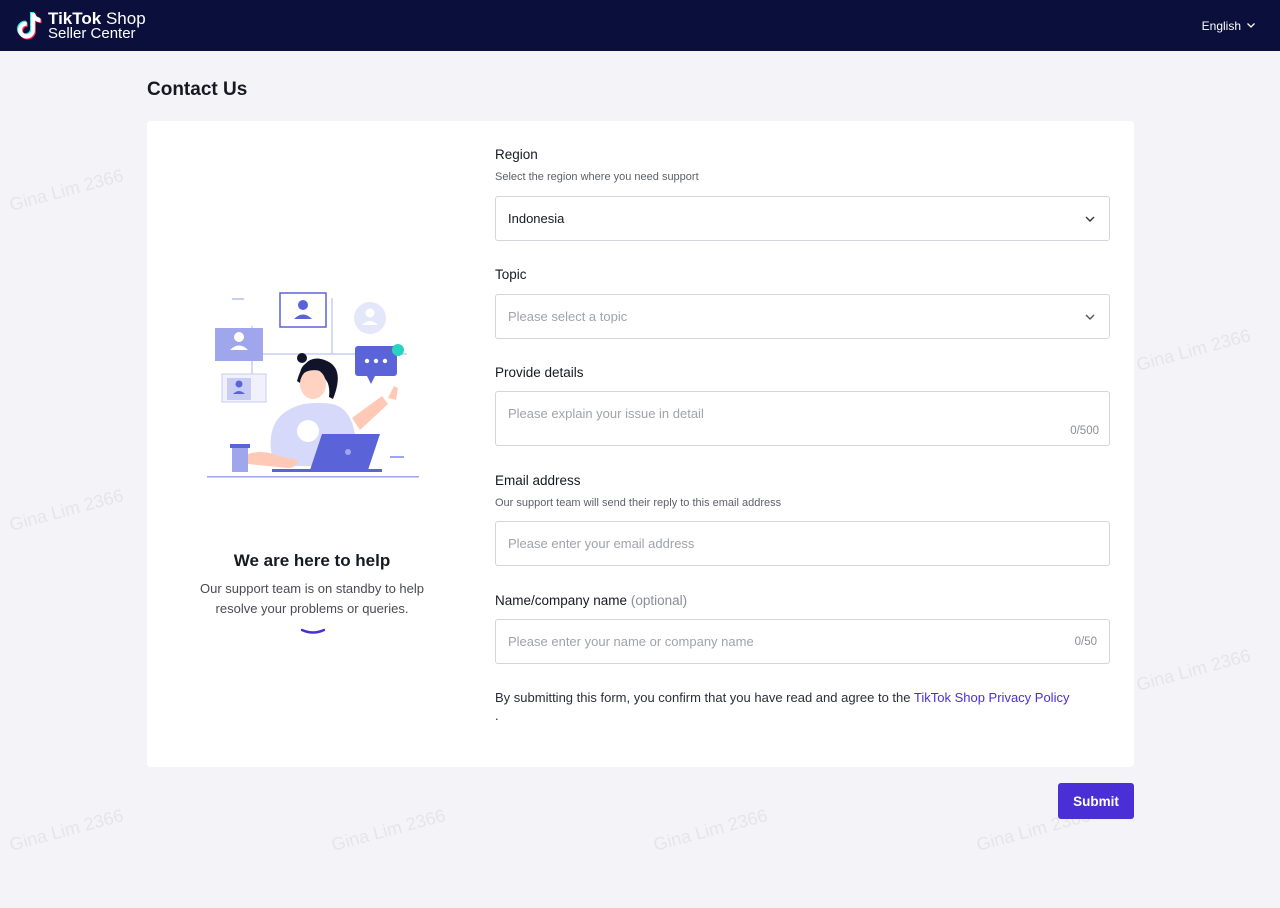  Describe the element at coordinates (313, 627) in the screenshot. I see `decorative-underline` at that location.